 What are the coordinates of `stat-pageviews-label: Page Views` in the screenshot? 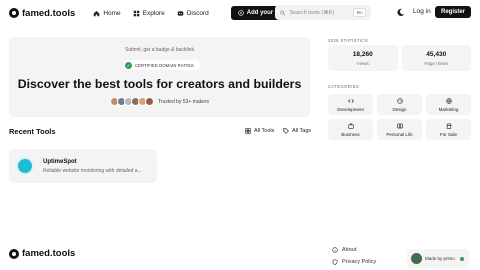 It's located at (436, 63).